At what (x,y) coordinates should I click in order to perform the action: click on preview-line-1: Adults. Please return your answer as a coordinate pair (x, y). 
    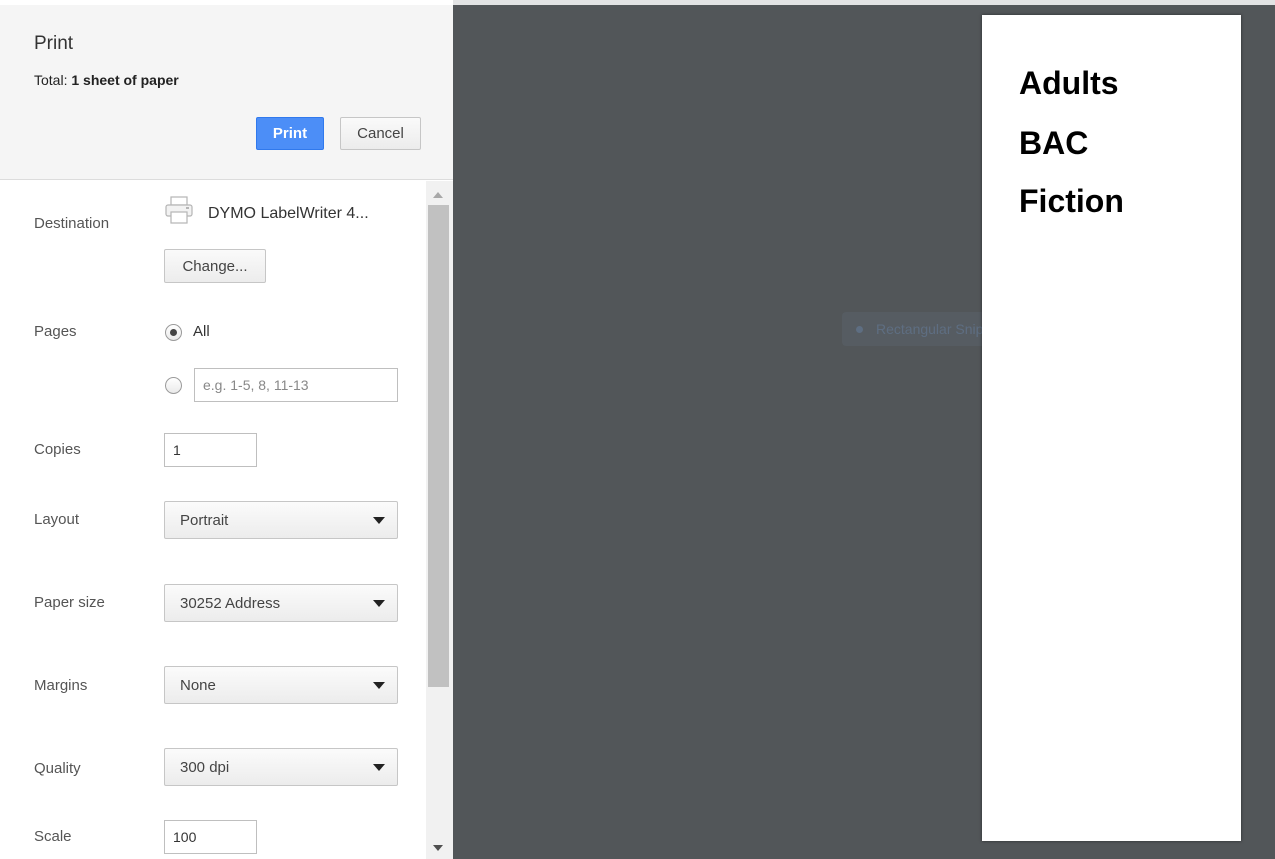
    Looking at the image, I should click on (1069, 83).